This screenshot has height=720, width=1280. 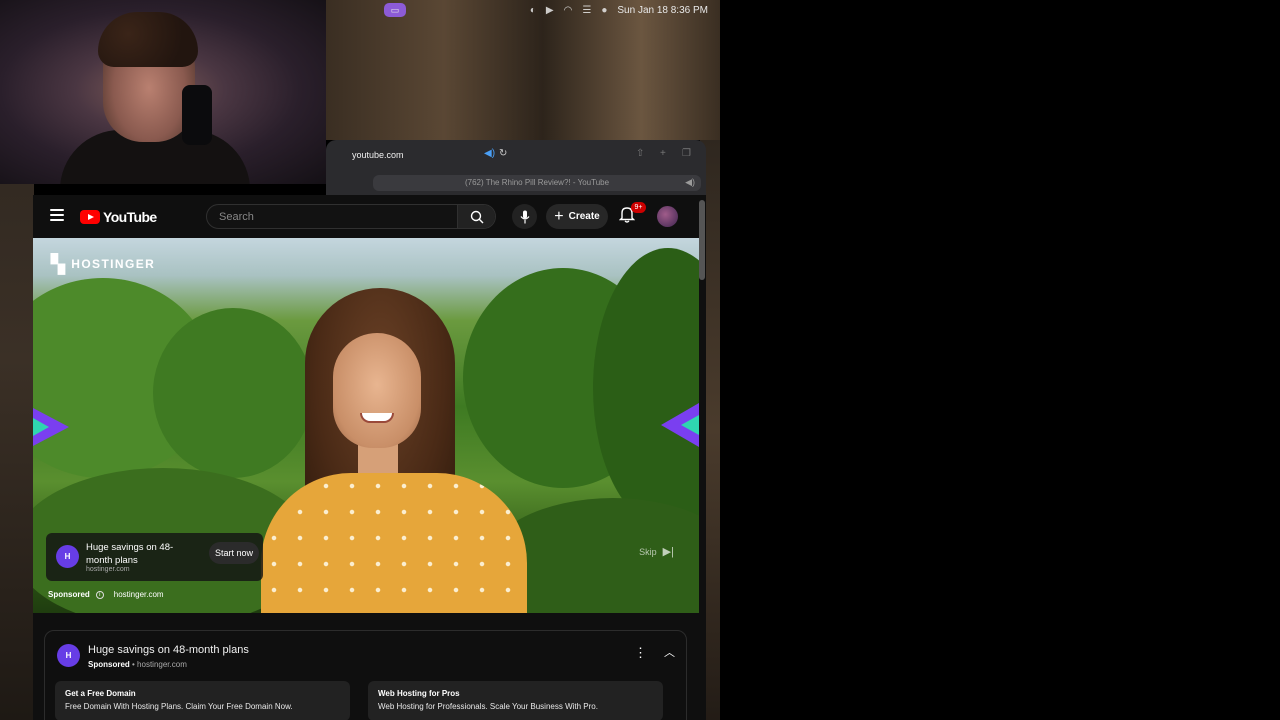 I want to click on advertiser-avatar: H, so click(x=67, y=556).